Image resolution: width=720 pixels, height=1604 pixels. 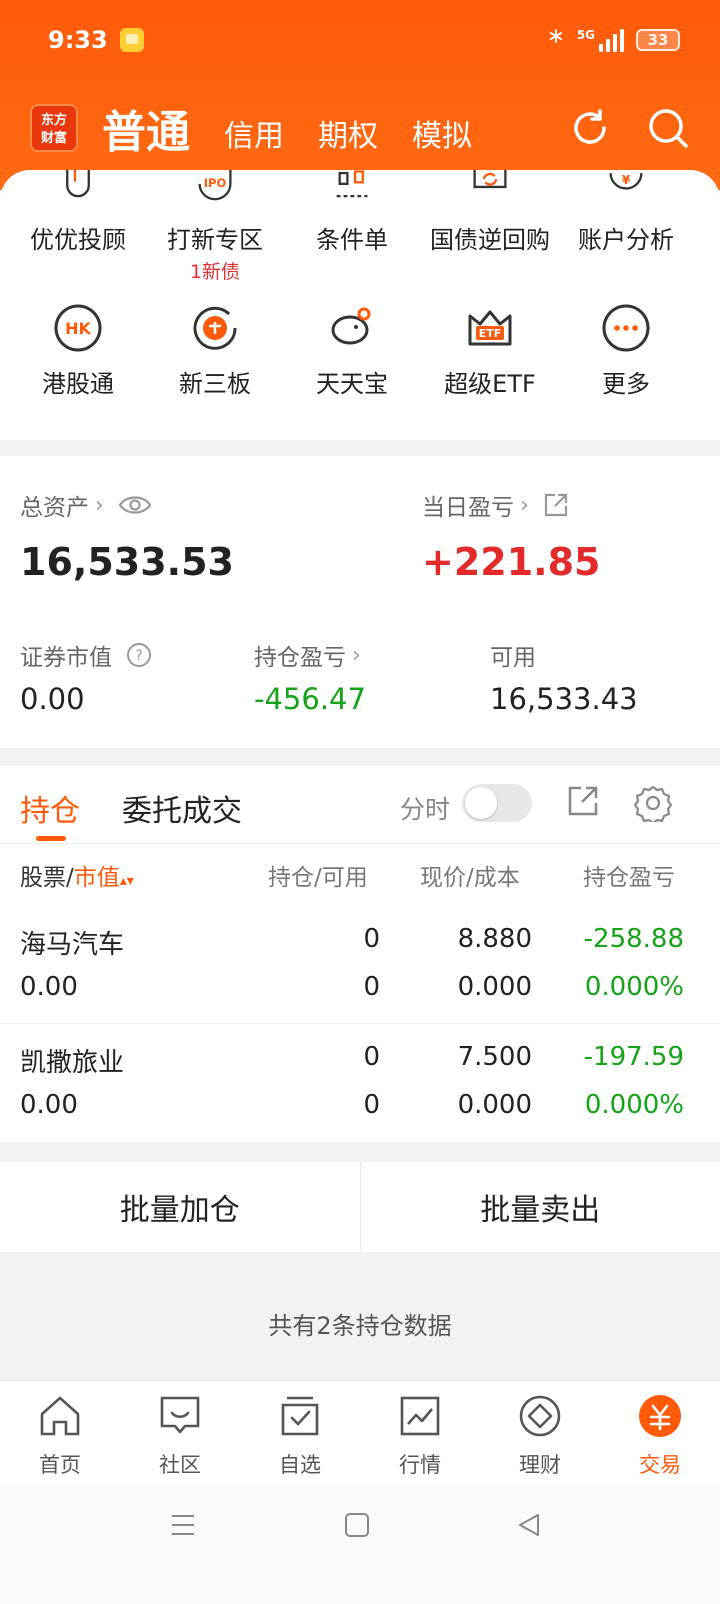 What do you see at coordinates (352, 184) in the screenshot?
I see `condition-order-icon` at bounding box center [352, 184].